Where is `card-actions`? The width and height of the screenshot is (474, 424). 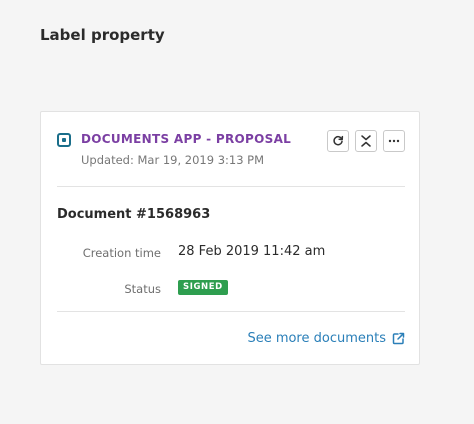
card-actions is located at coordinates (366, 141).